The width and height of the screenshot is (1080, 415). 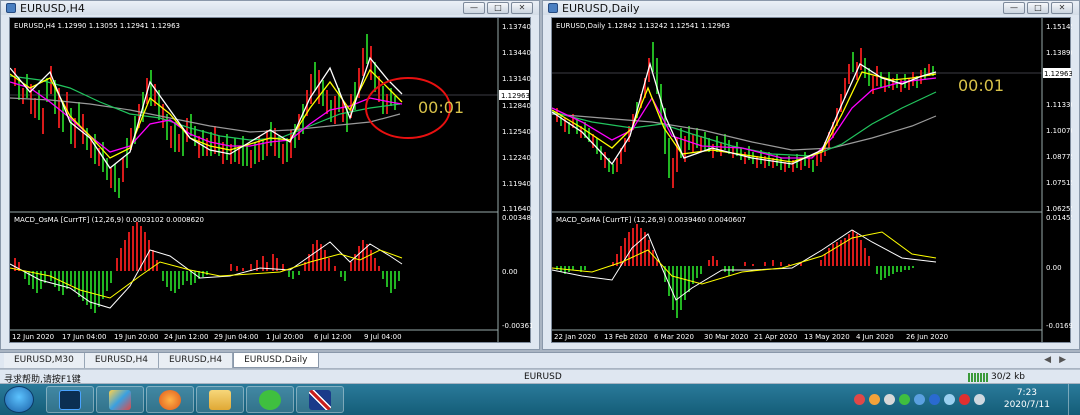 I want to click on taskbar-photoshop, so click(x=70, y=399).